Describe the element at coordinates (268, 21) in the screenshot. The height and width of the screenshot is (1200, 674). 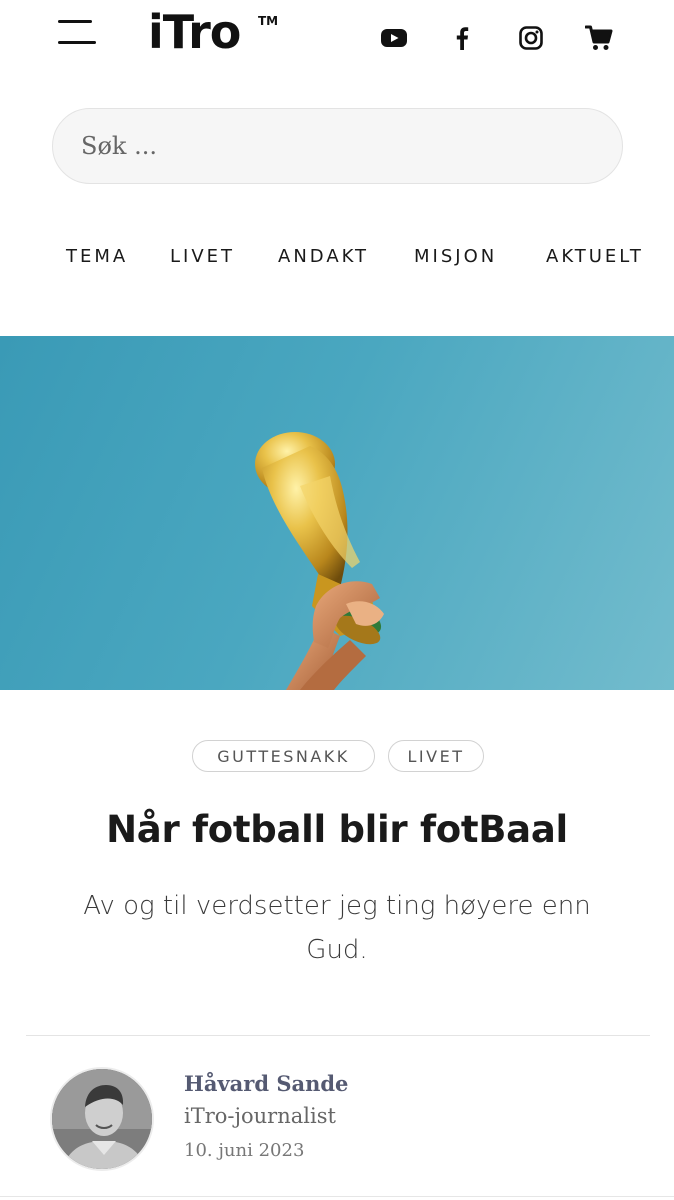
I see `logo-trademark: TM` at that location.